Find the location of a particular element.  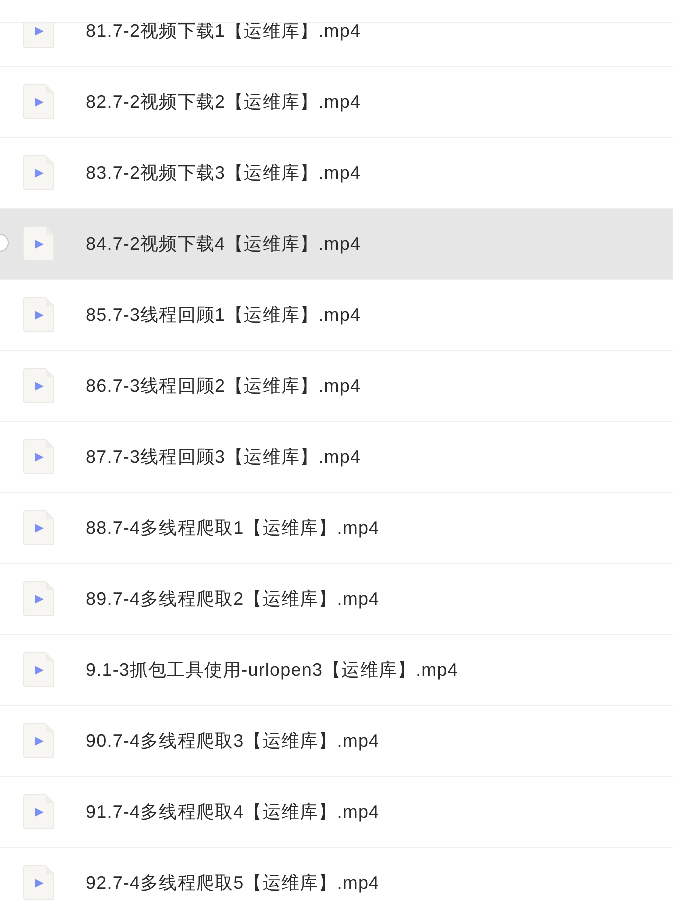

file-name: 87.7-3线程回顾3【运维库】.mp4 is located at coordinates (224, 457).